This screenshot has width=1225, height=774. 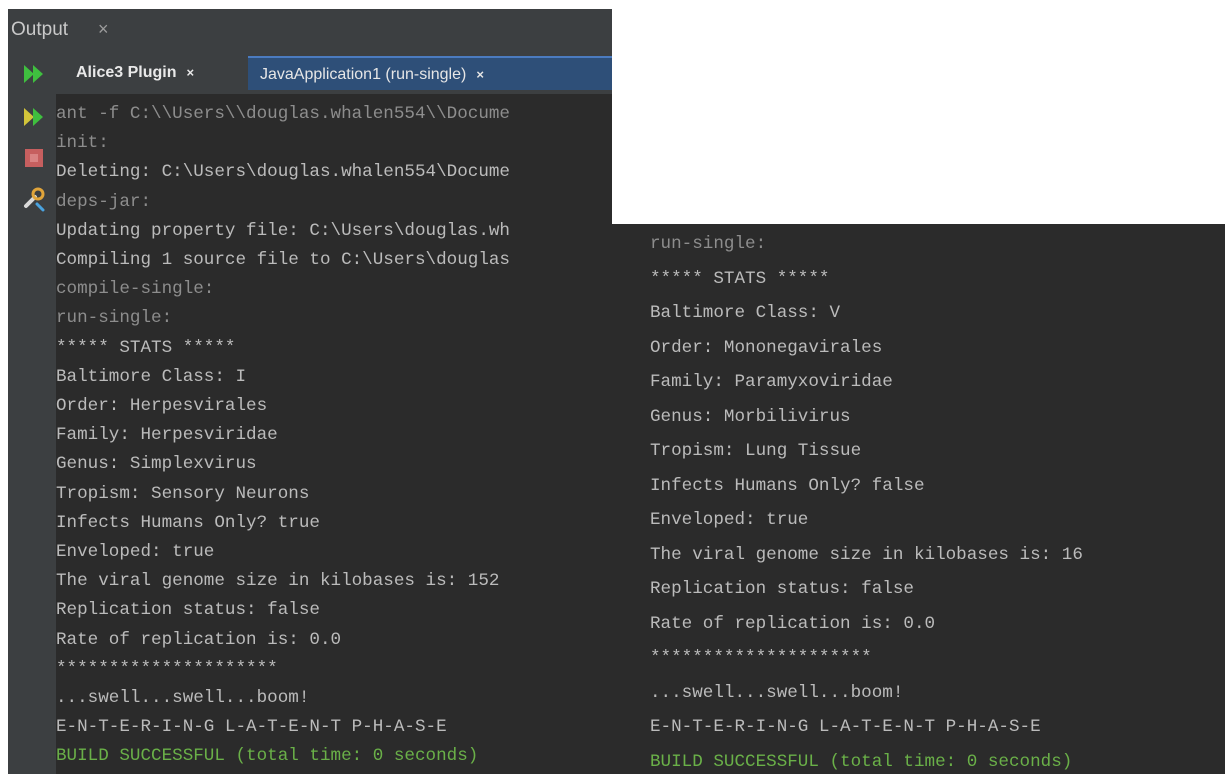 What do you see at coordinates (363, 74) in the screenshot?
I see `tab-label: JavaApplication1 (run-single)` at bounding box center [363, 74].